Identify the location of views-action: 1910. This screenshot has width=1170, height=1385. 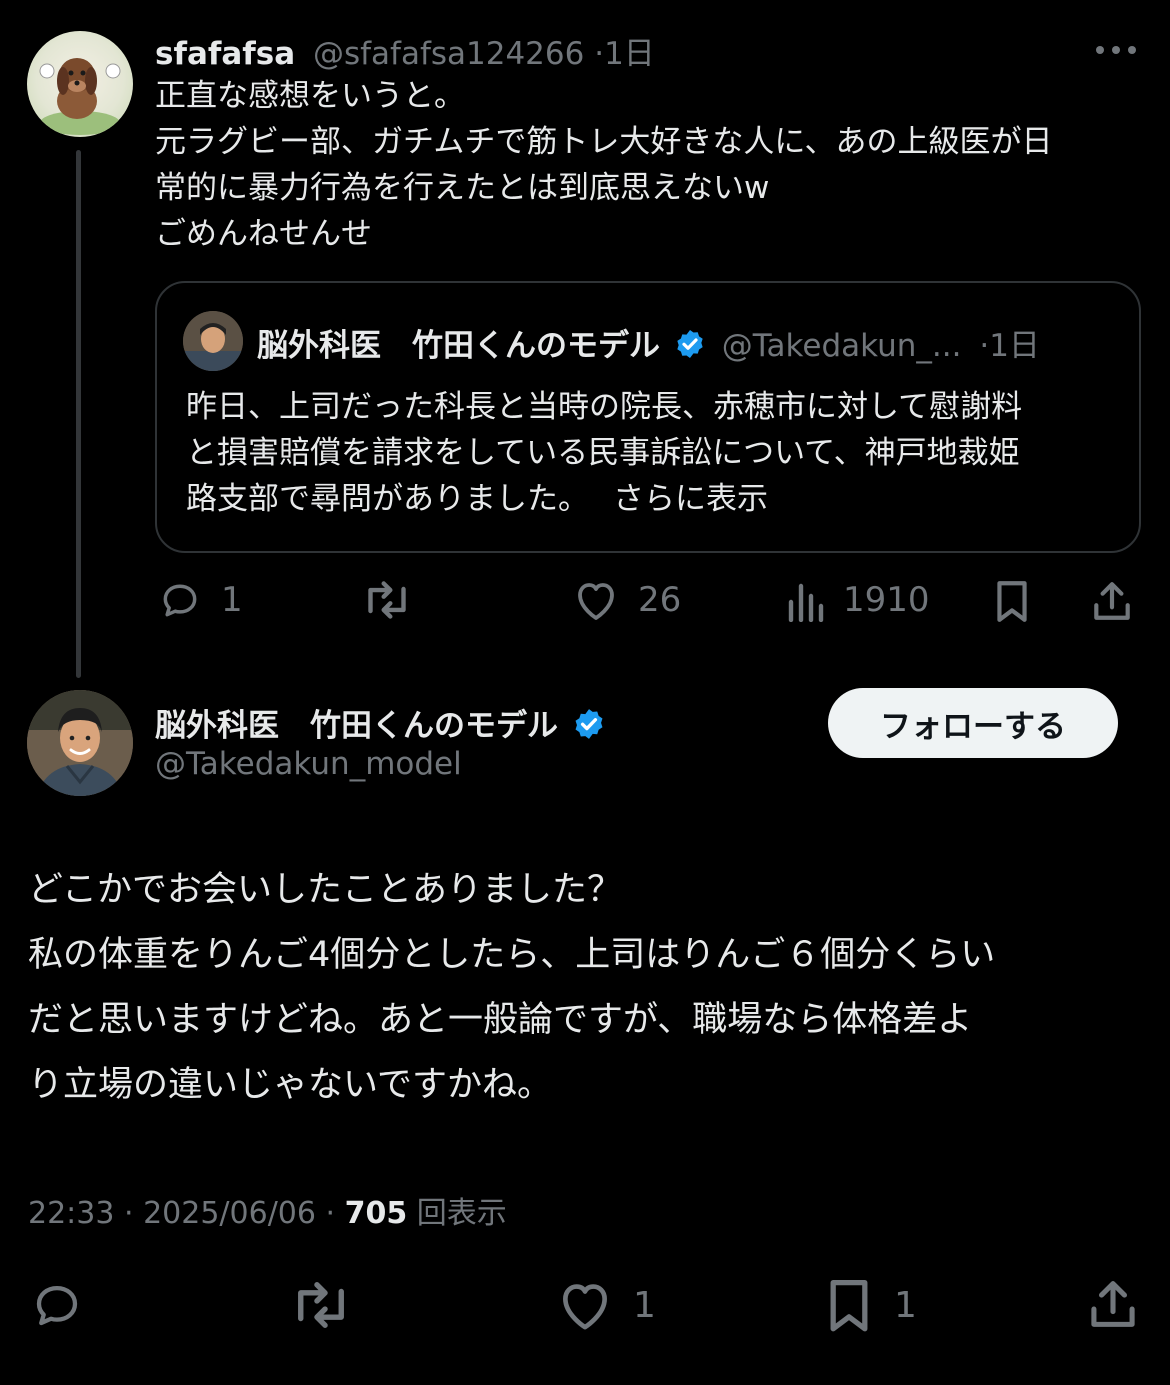
(857, 600).